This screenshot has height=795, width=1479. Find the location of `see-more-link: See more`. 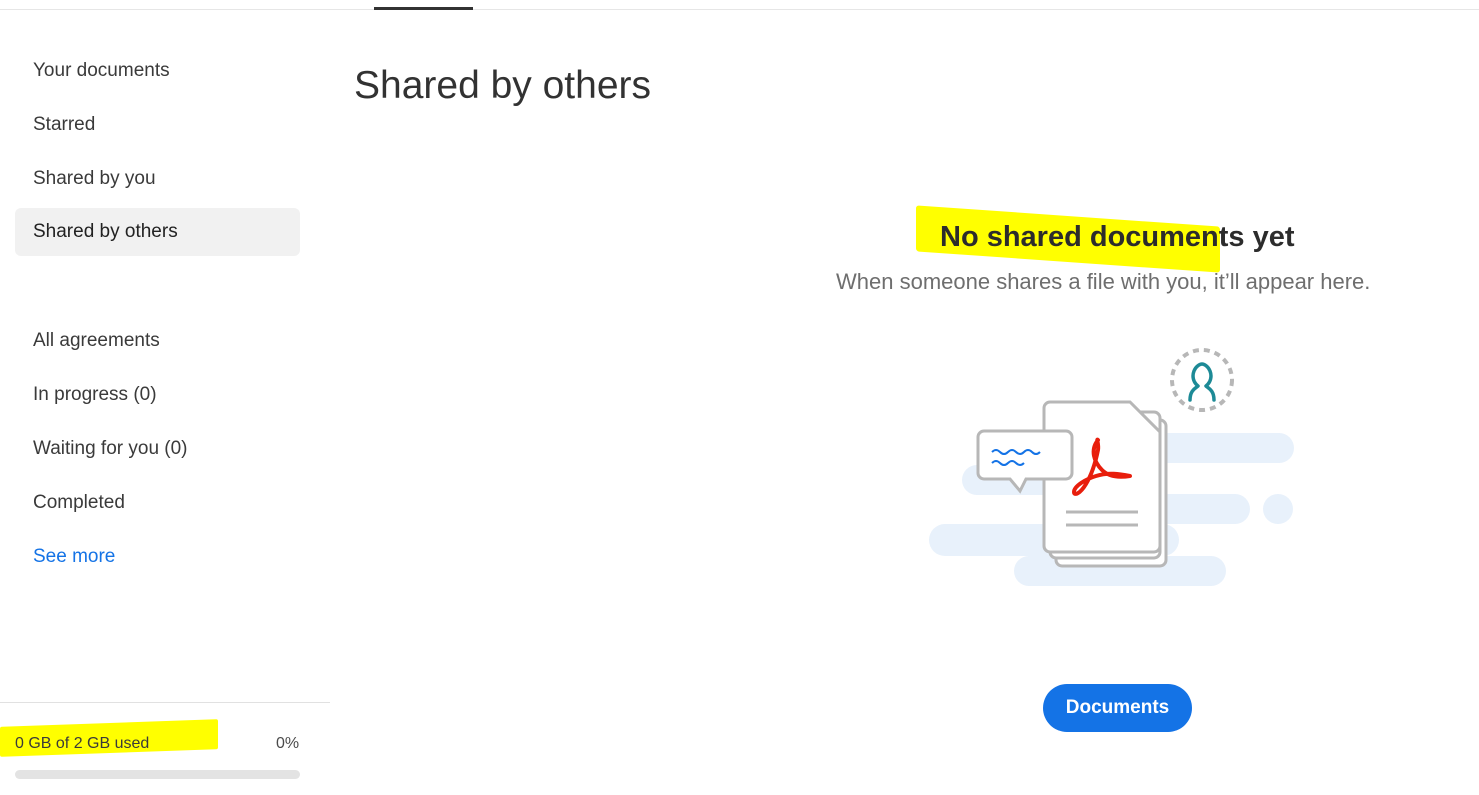

see-more-link: See more is located at coordinates (157, 557).